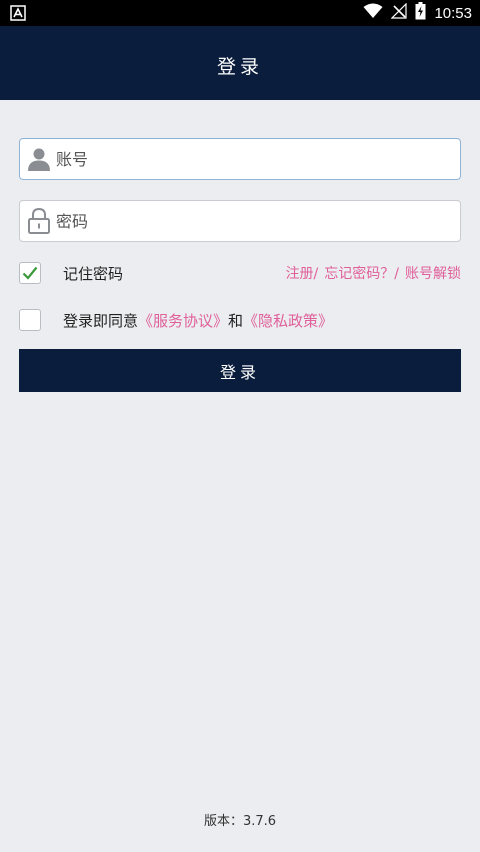 The width and height of the screenshot is (480, 852). What do you see at coordinates (433, 273) in the screenshot?
I see `account-unlock-link: 账号解锁` at bounding box center [433, 273].